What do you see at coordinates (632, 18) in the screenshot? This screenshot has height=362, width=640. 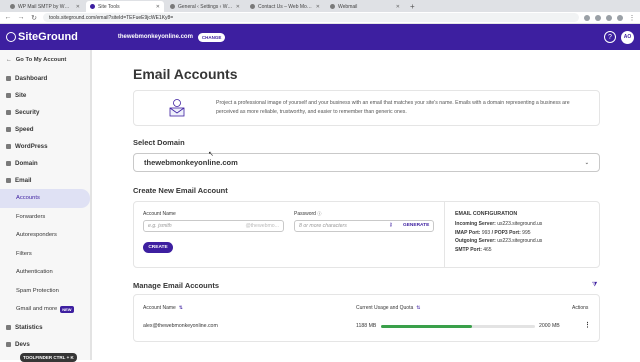 I see `browser-menu-icon: ⋮` at bounding box center [632, 18].